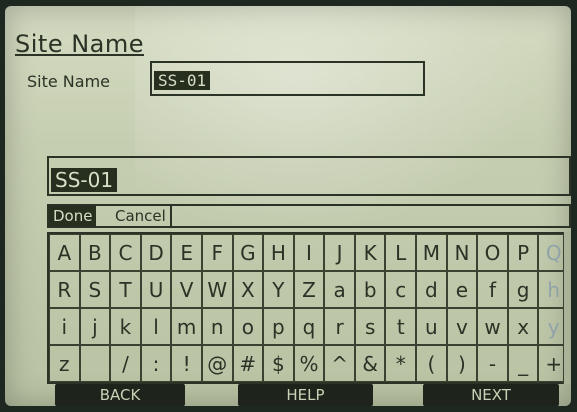 This screenshot has height=412, width=577. Describe the element at coordinates (278, 363) in the screenshot. I see `key-symbol: $` at that location.